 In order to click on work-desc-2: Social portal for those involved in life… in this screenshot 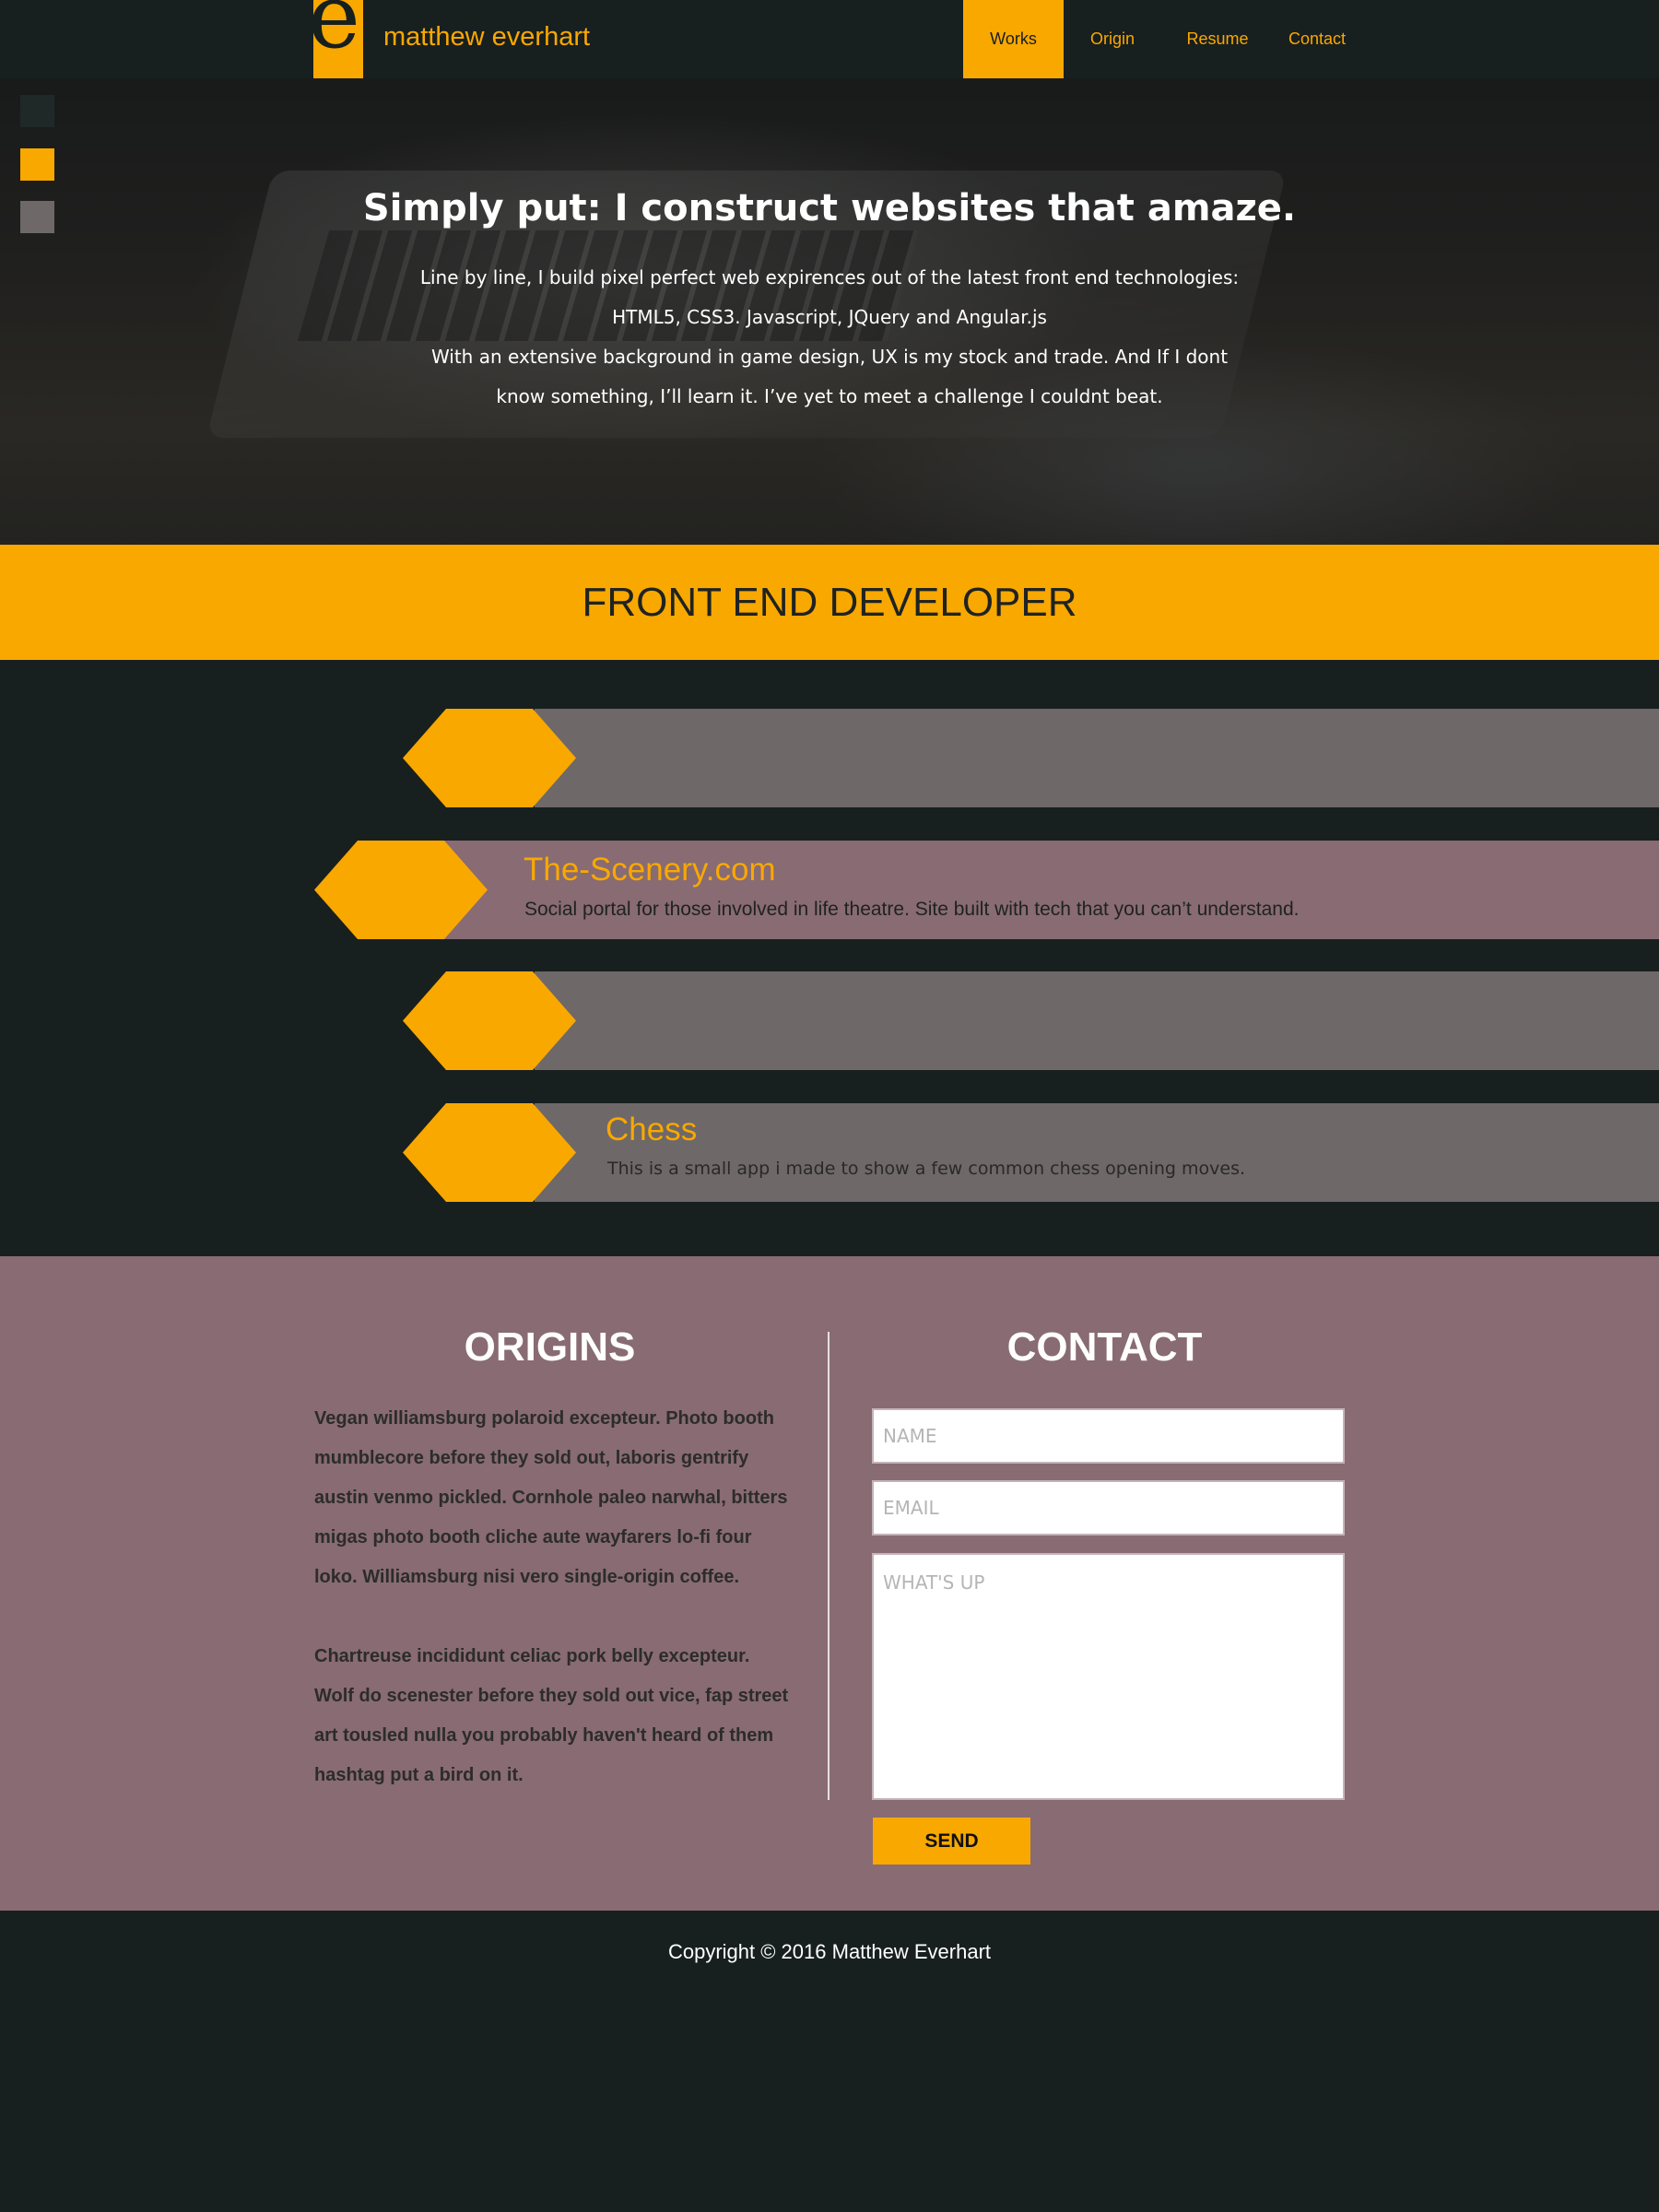, I will do `click(912, 909)`.